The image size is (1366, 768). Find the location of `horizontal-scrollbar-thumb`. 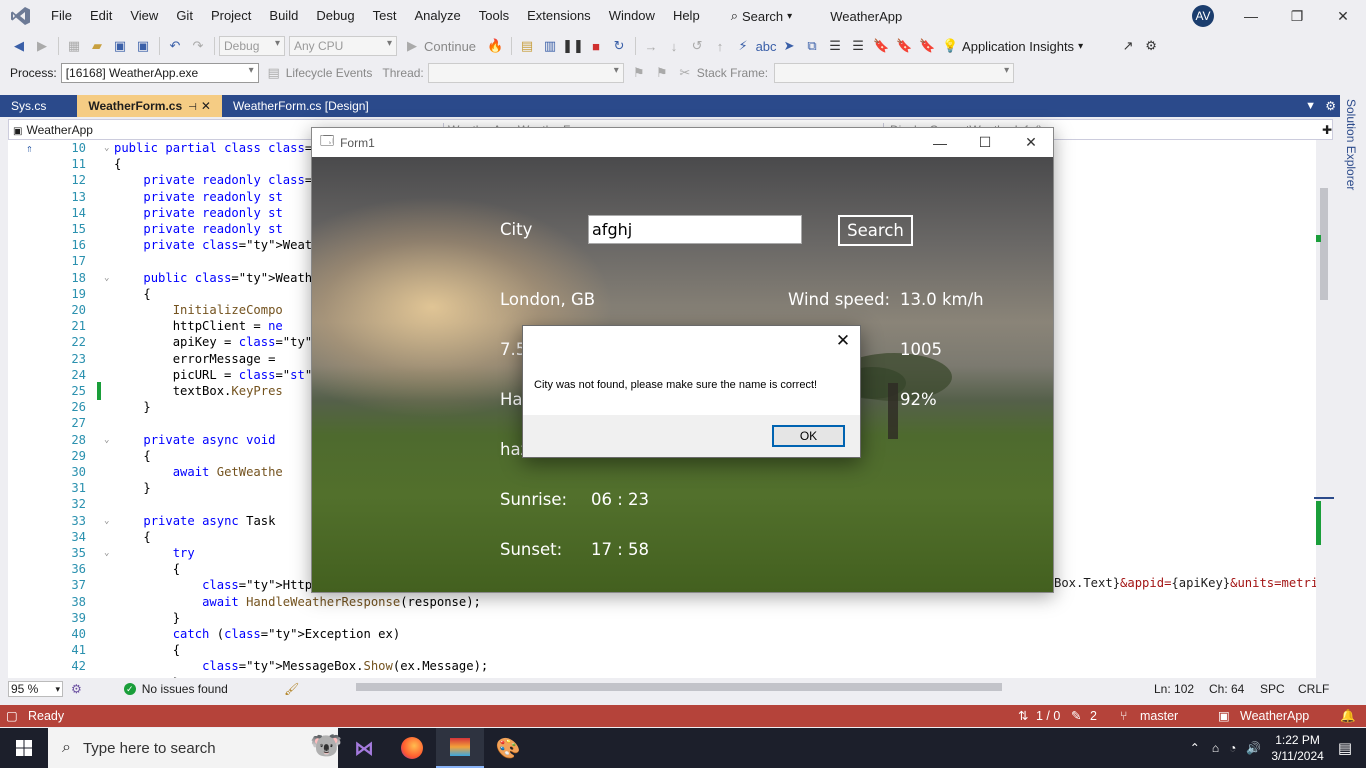

horizontal-scrollbar-thumb is located at coordinates (679, 687).